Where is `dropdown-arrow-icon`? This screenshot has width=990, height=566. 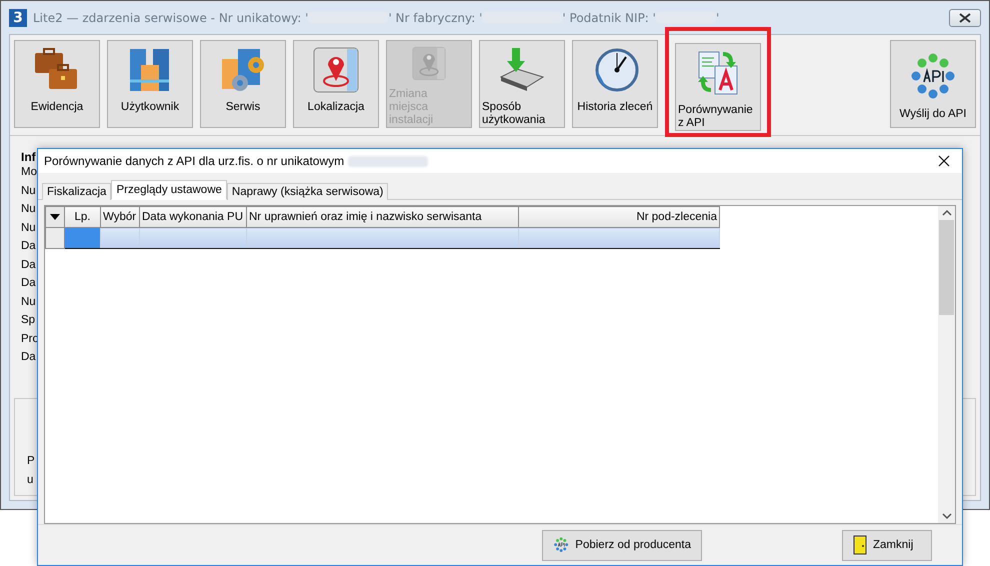
dropdown-arrow-icon is located at coordinates (55, 217).